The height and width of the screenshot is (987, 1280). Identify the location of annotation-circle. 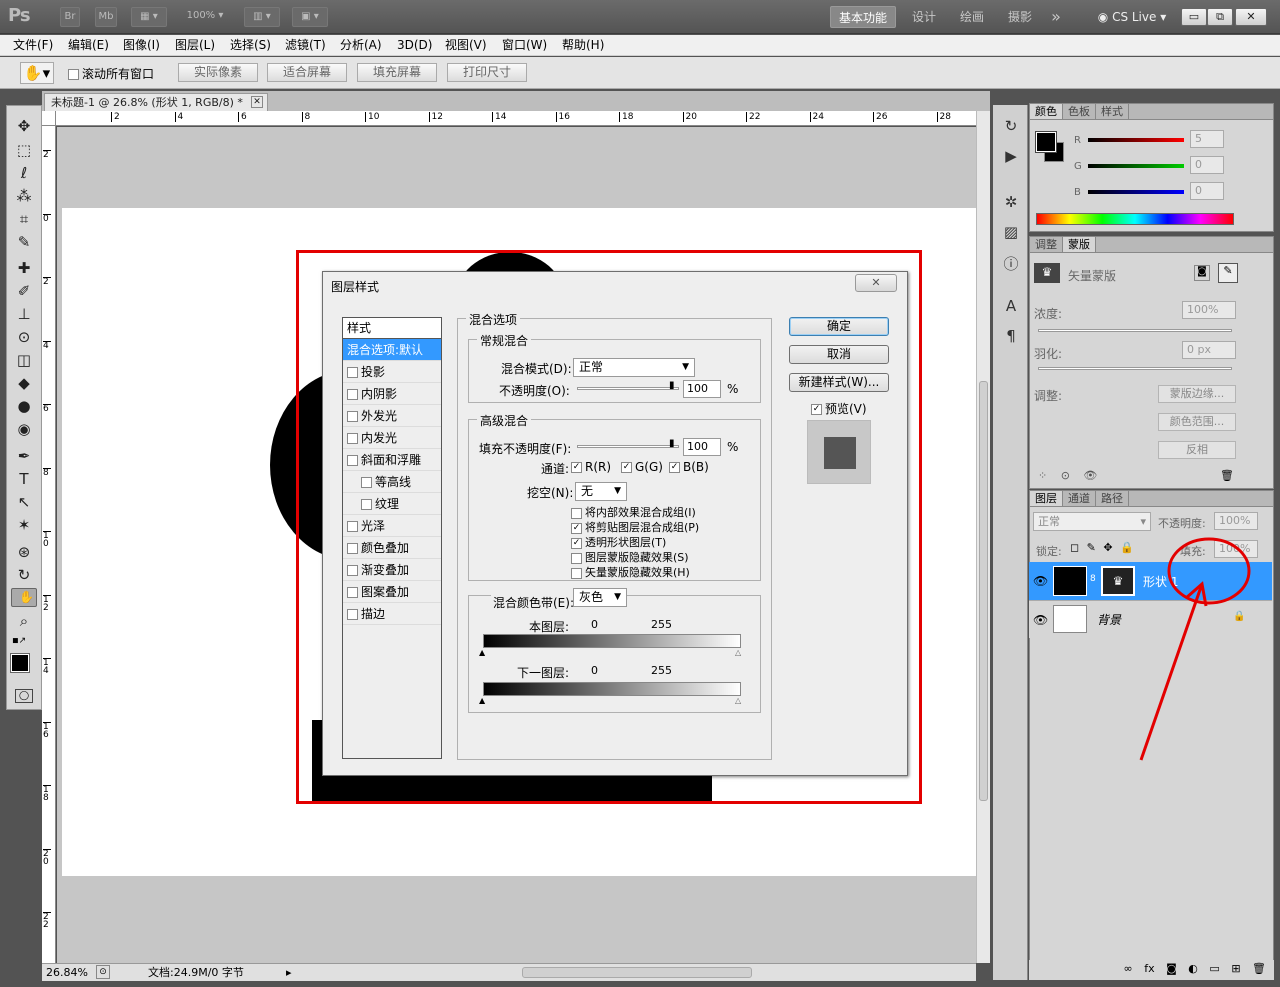
(1209, 571).